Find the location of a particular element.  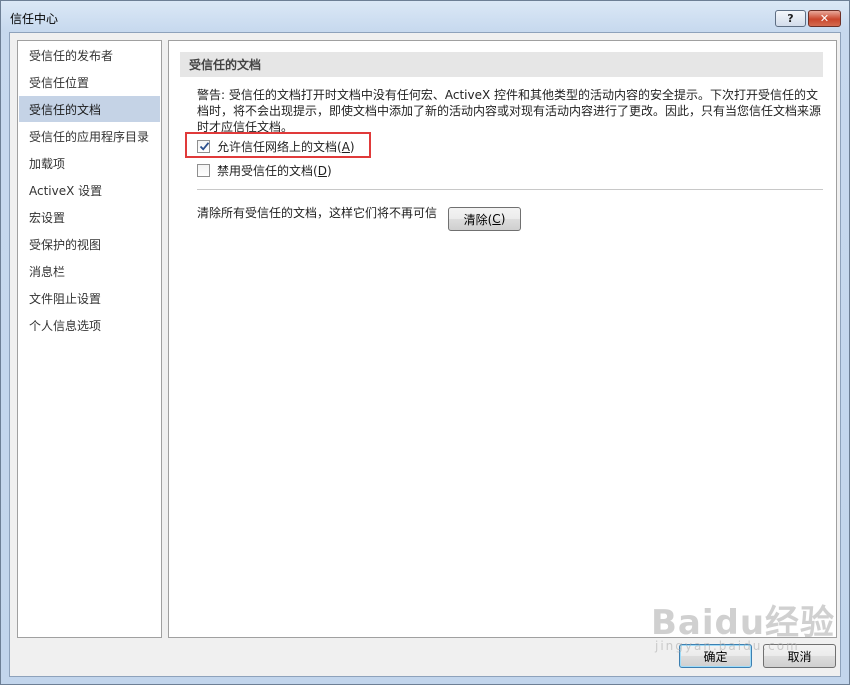

nav-item-trusted-app-catalogs: 受信任的应用程序目录 is located at coordinates (89, 136).